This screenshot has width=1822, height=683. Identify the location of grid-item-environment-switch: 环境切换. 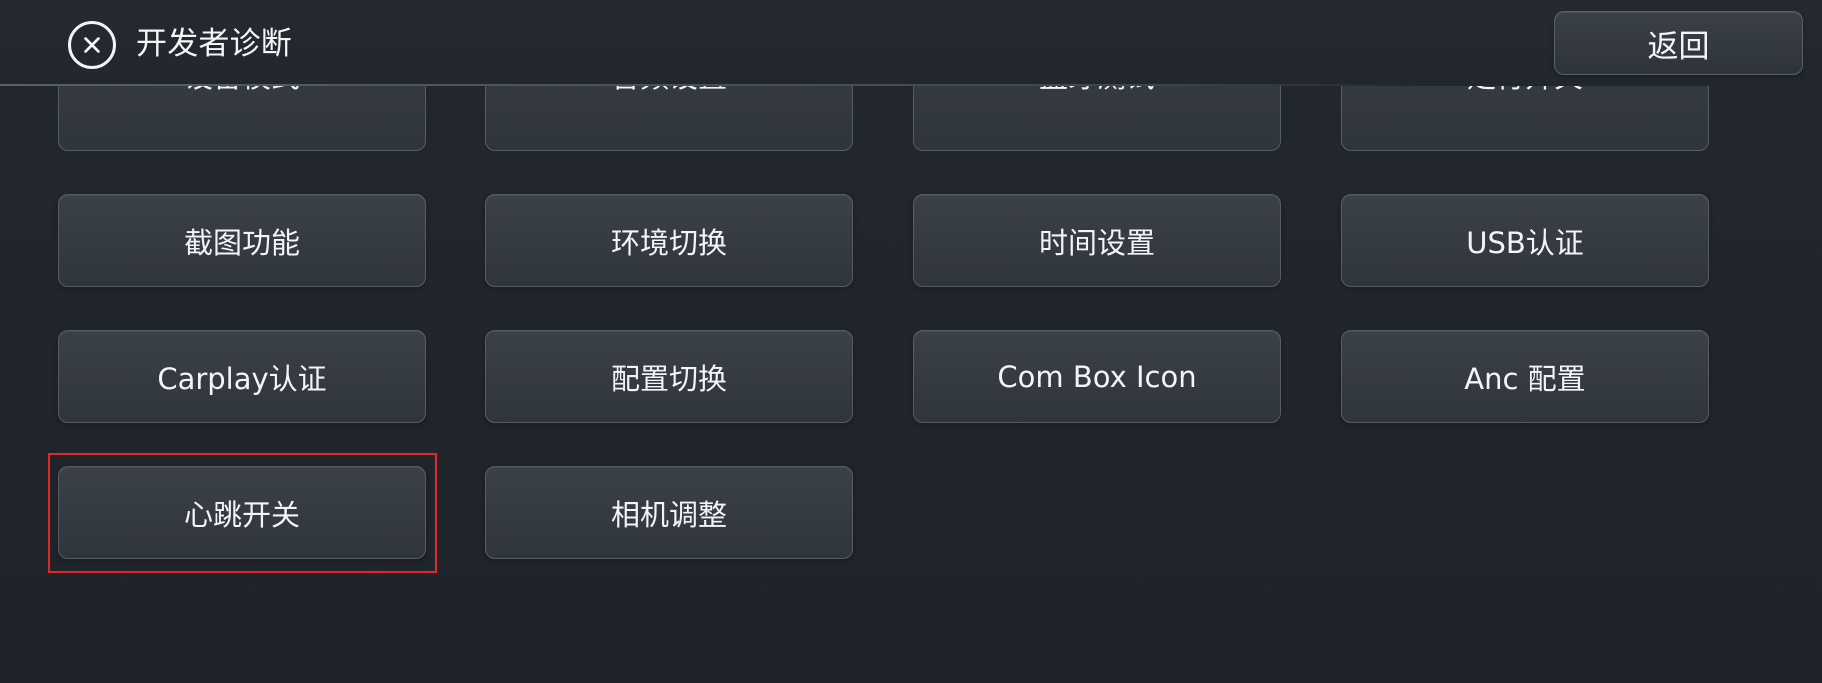
(669, 240).